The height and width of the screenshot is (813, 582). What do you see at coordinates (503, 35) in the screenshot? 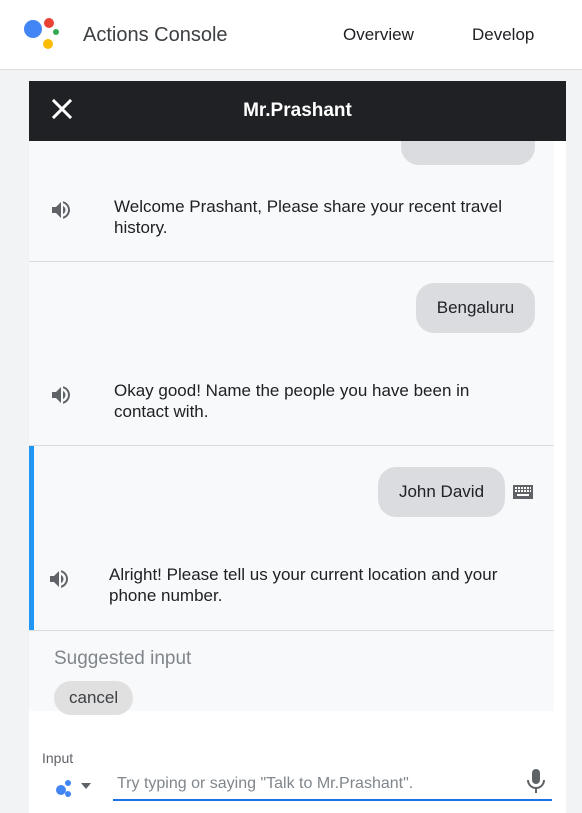
I see `nav-develop: Develop` at bounding box center [503, 35].